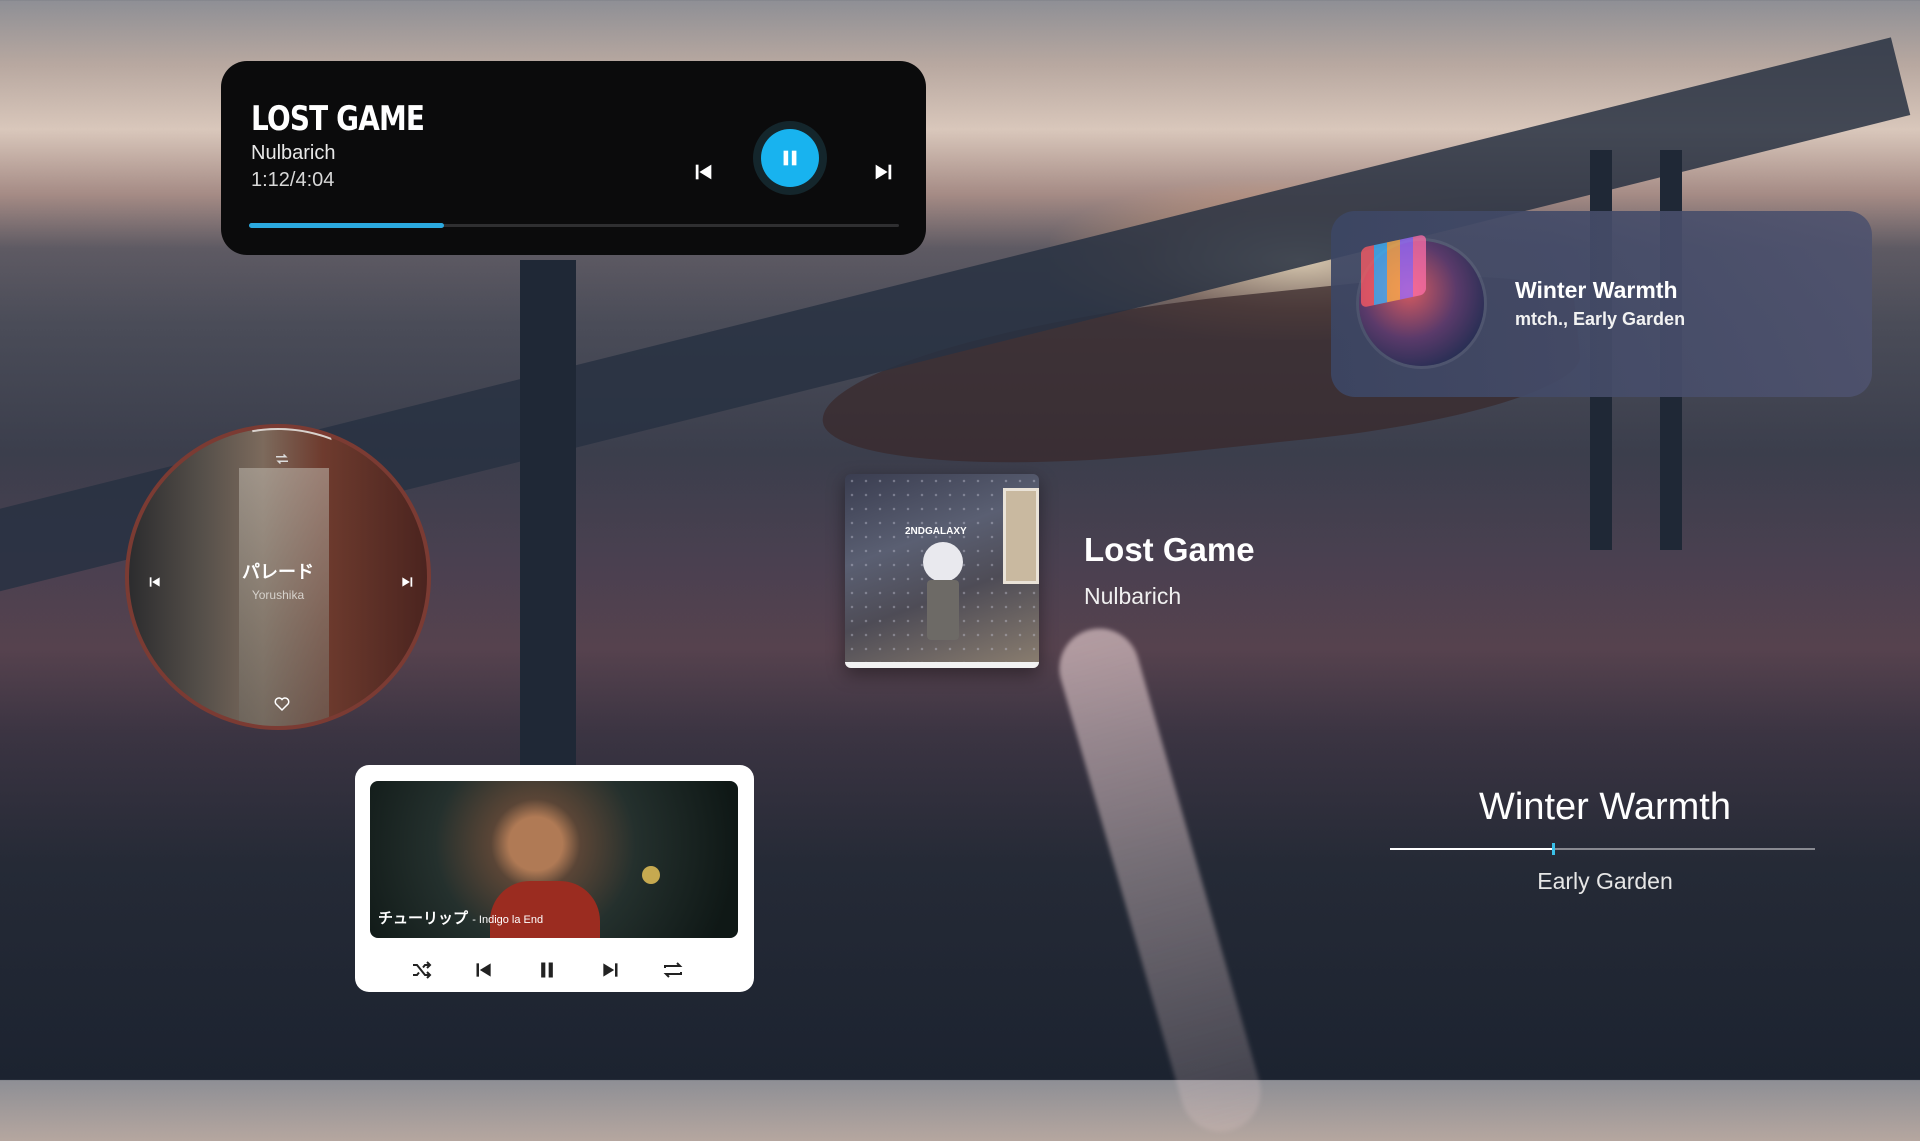 The width and height of the screenshot is (1920, 1141). I want to click on shuffle-button, so click(422, 970).